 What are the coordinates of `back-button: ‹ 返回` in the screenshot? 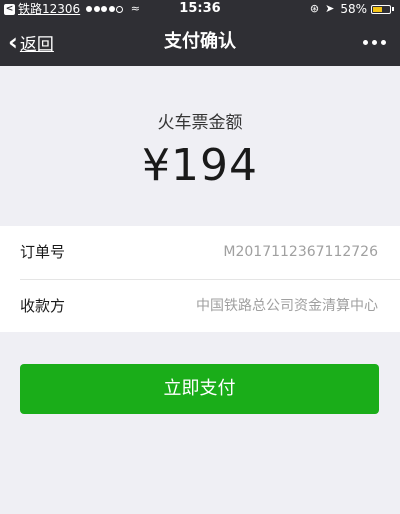 It's located at (31, 42).